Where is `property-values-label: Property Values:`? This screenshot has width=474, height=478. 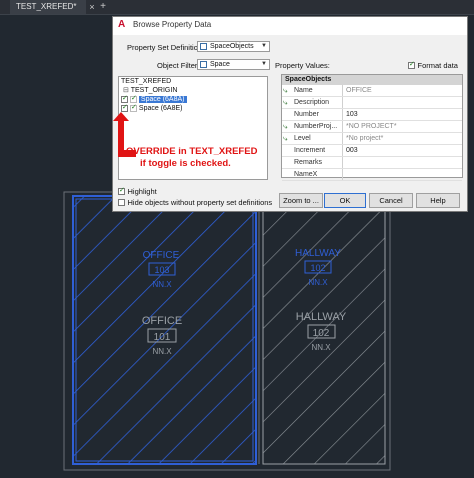 property-values-label: Property Values: is located at coordinates (302, 65).